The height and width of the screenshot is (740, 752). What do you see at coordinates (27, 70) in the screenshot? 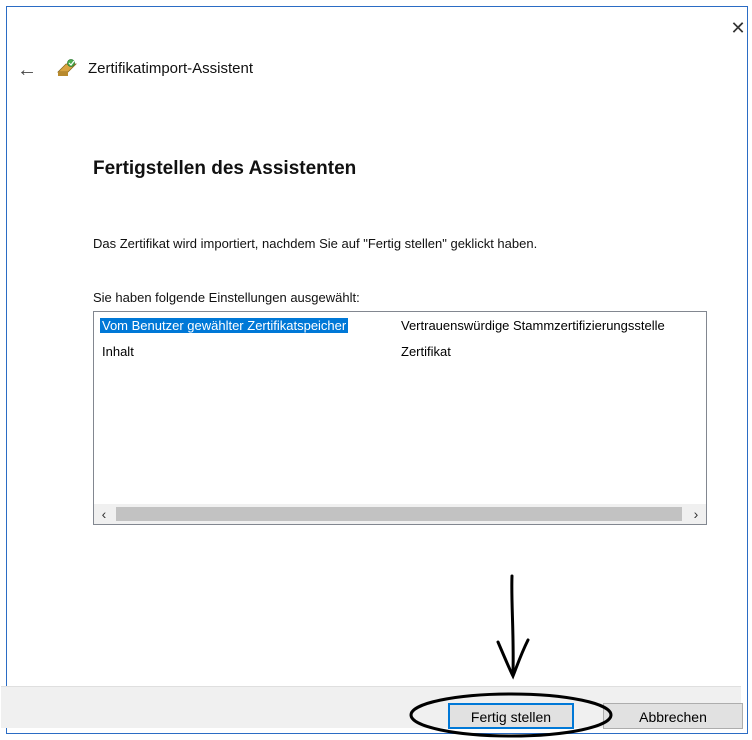
I see `back-arrow-icon: ←` at bounding box center [27, 70].